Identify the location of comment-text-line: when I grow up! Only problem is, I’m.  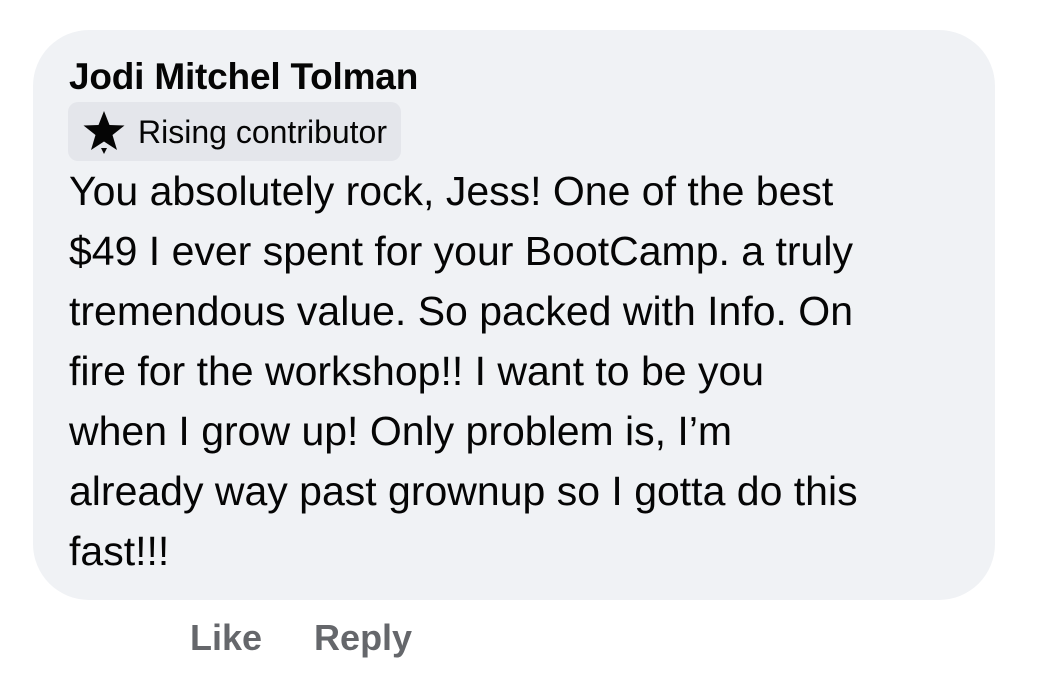
(401, 431).